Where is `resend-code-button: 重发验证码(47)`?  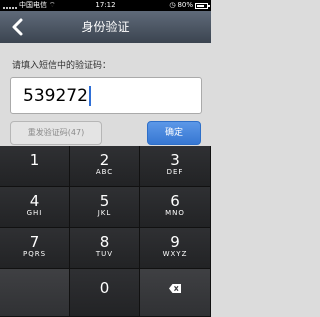 resend-code-button: 重发验证码(47) is located at coordinates (56, 133).